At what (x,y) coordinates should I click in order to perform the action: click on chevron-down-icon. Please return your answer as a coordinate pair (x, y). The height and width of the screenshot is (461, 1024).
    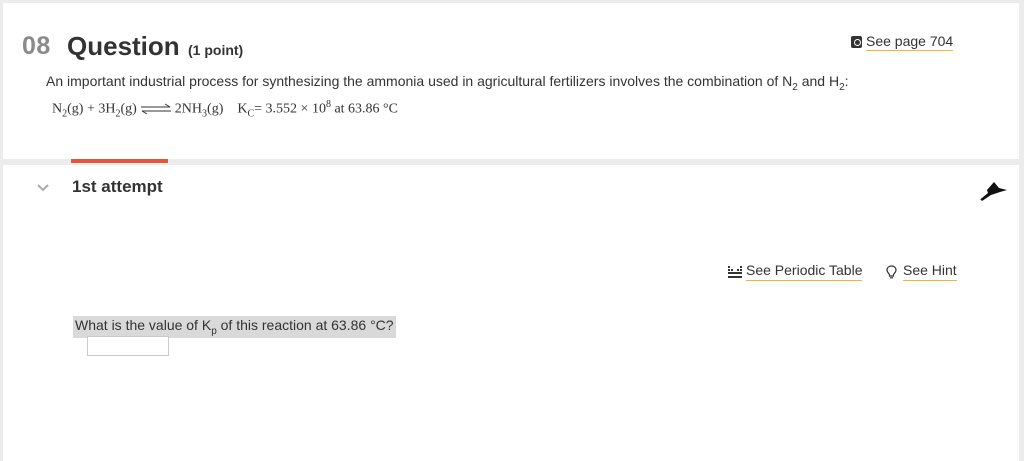
    Looking at the image, I should click on (43, 188).